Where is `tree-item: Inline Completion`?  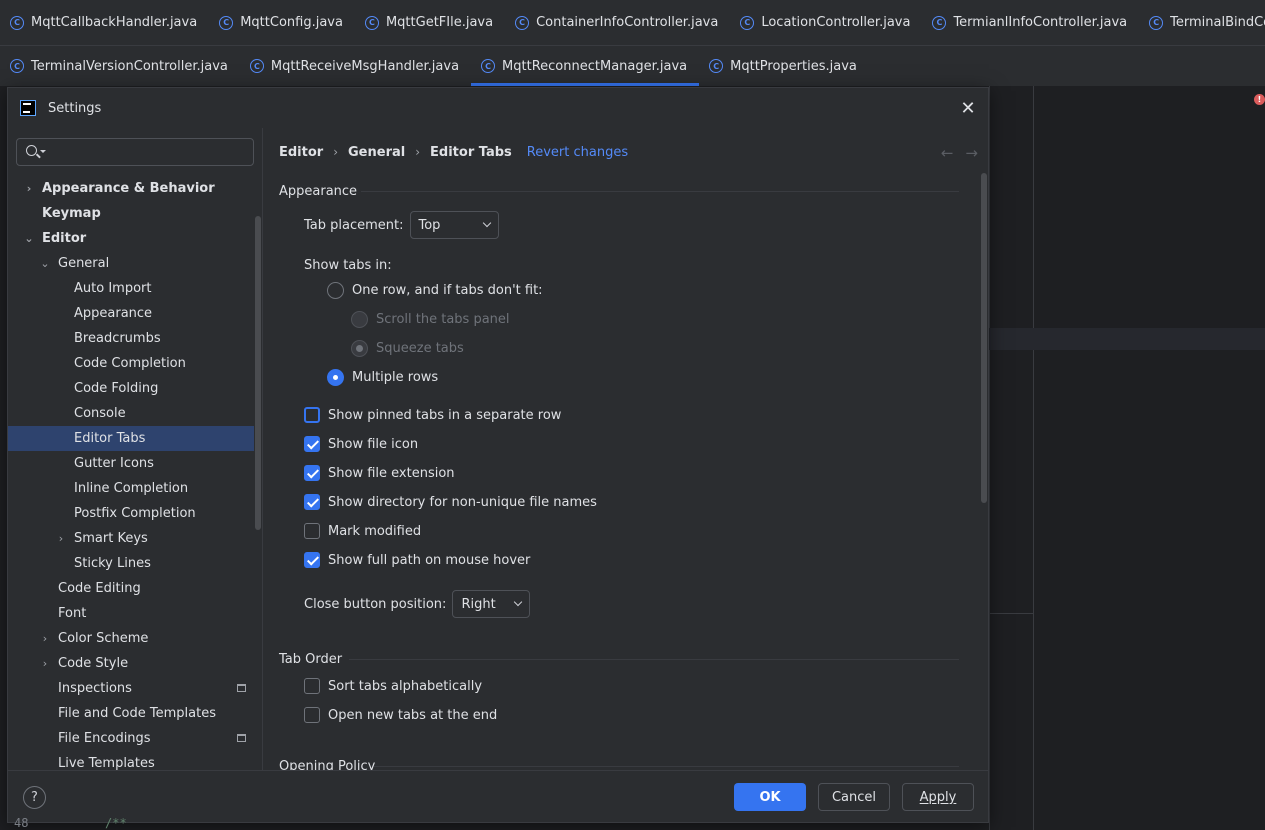
tree-item: Inline Completion is located at coordinates (131, 488).